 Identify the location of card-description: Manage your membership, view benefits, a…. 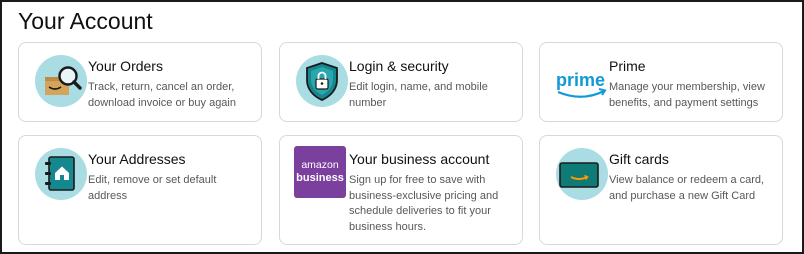
(687, 95).